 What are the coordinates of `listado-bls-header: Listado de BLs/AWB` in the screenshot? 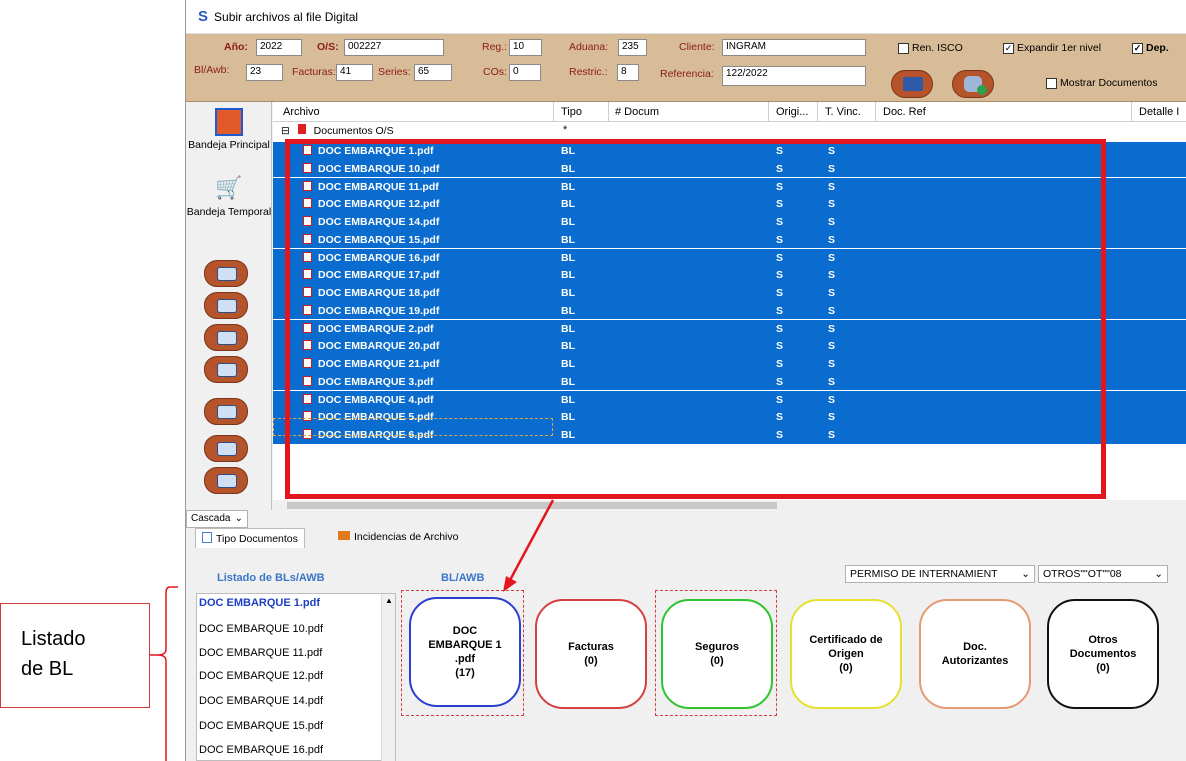 It's located at (271, 578).